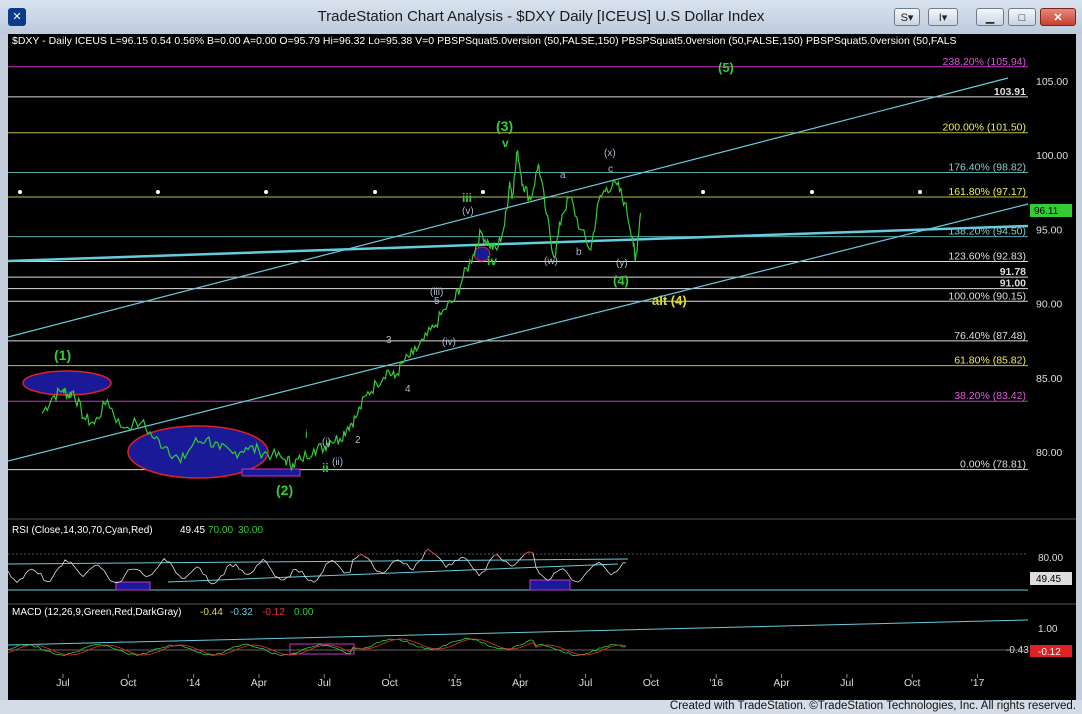  I want to click on wave-label: 3, so click(389, 340).